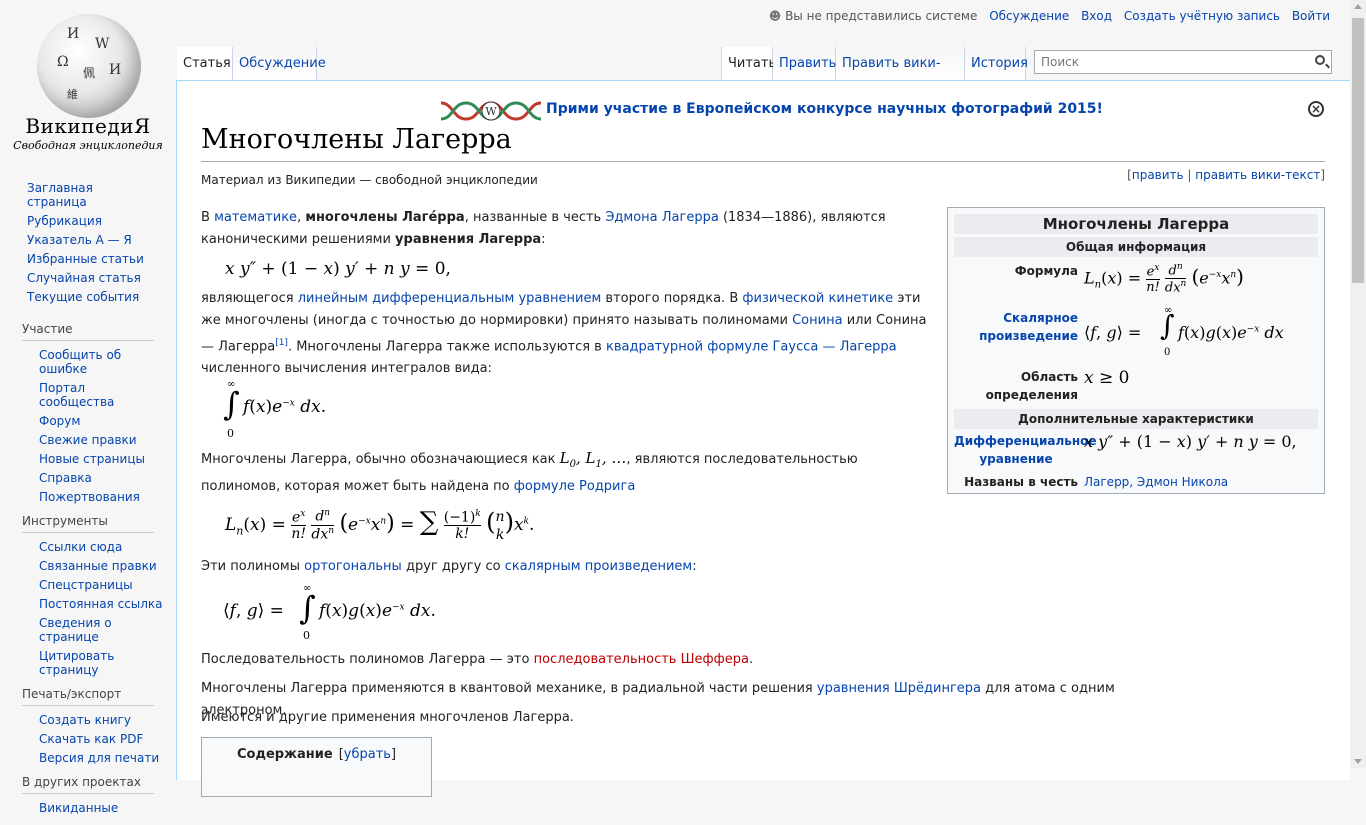  Describe the element at coordinates (1202, 16) in the screenshot. I see `link-create-account: Создать учётную запись` at that location.